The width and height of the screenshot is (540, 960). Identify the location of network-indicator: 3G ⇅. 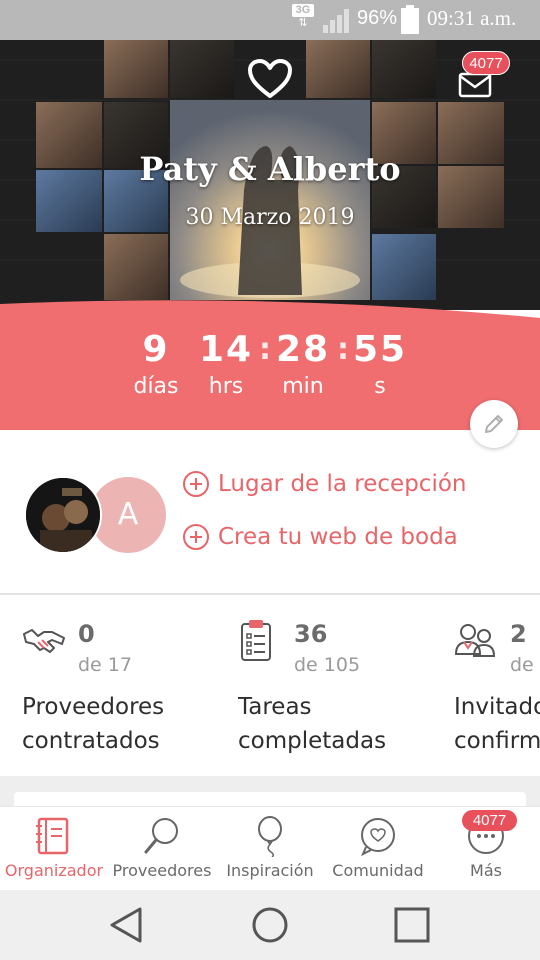
(304, 19).